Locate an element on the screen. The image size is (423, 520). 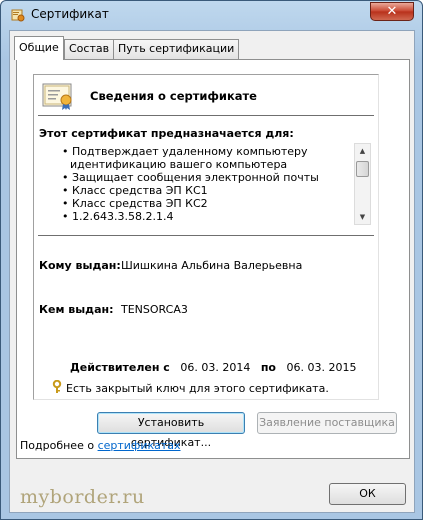
valid-from-label: Действителен с is located at coordinates (120, 367).